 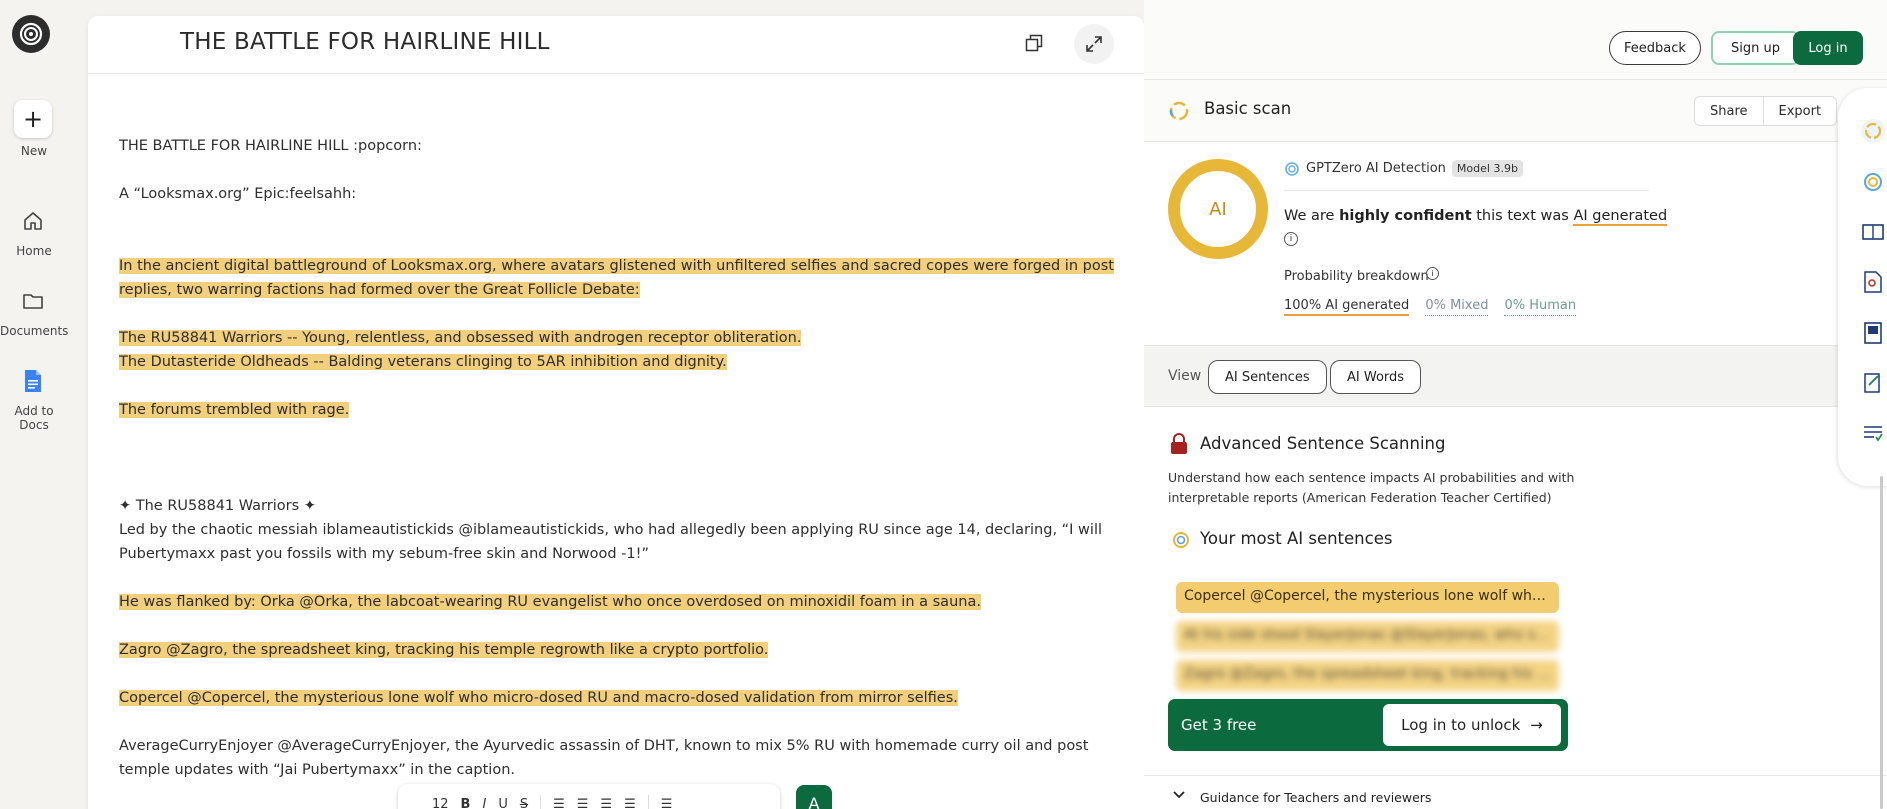 I want to click on ai-score-label: AI, so click(x=1218, y=209).